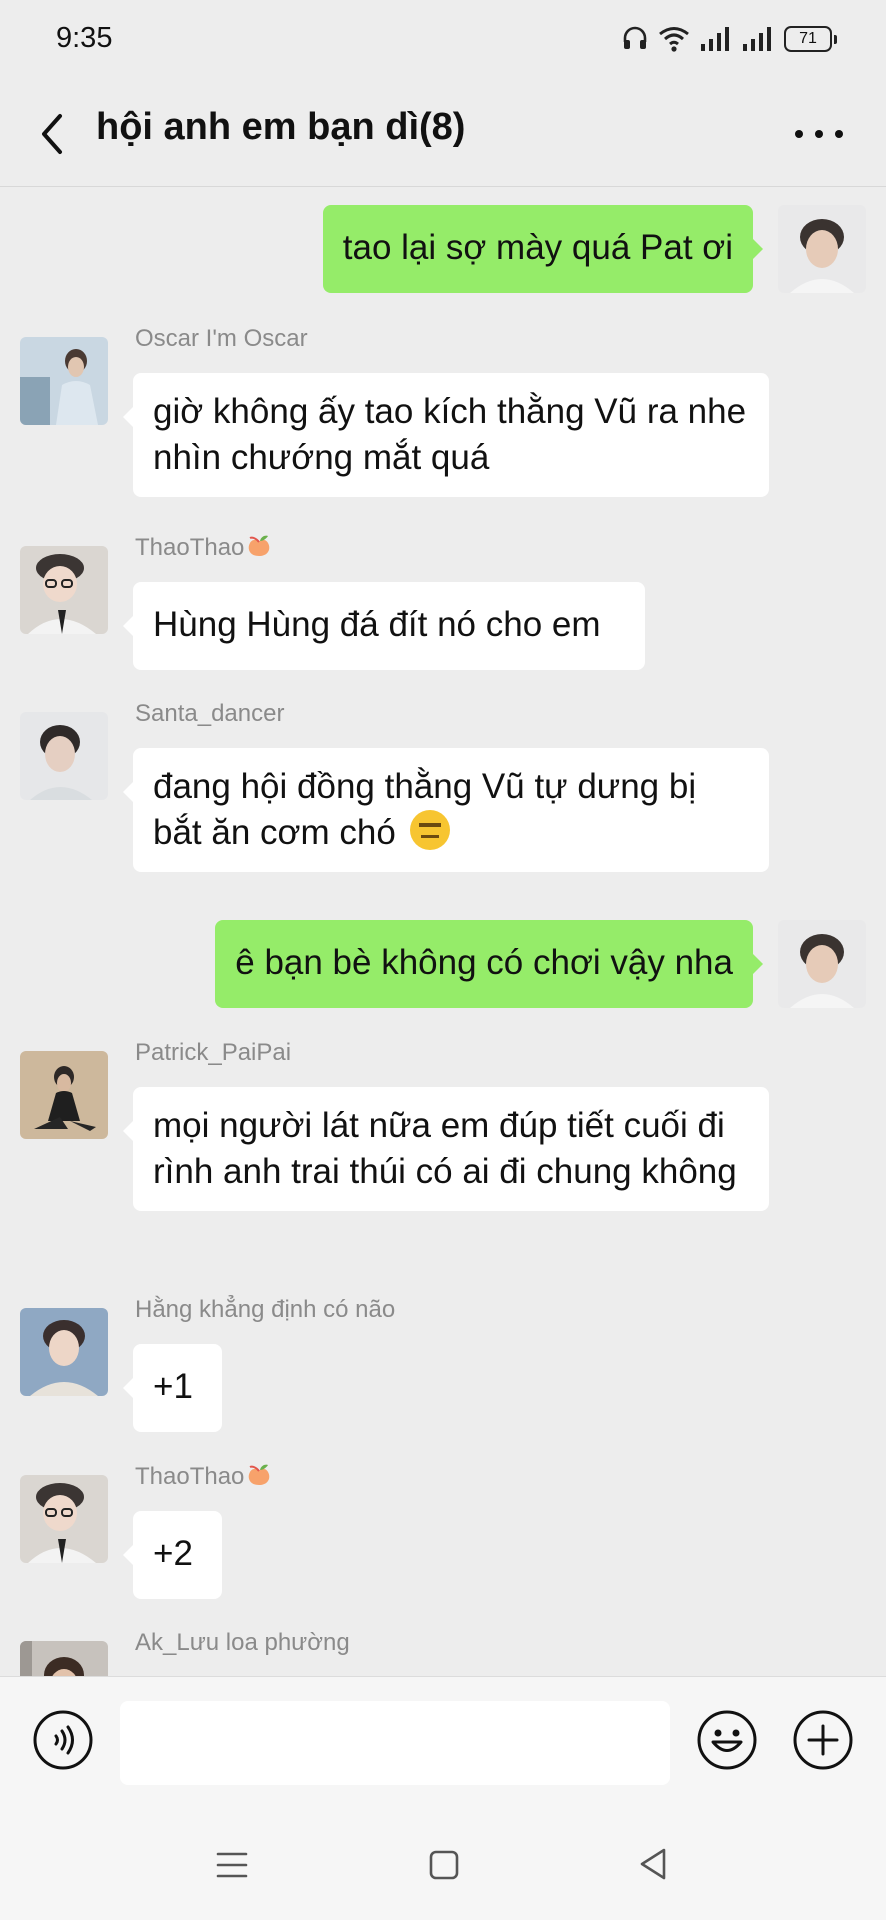  Describe the element at coordinates (63, 1740) in the screenshot. I see `voice-icon` at that location.